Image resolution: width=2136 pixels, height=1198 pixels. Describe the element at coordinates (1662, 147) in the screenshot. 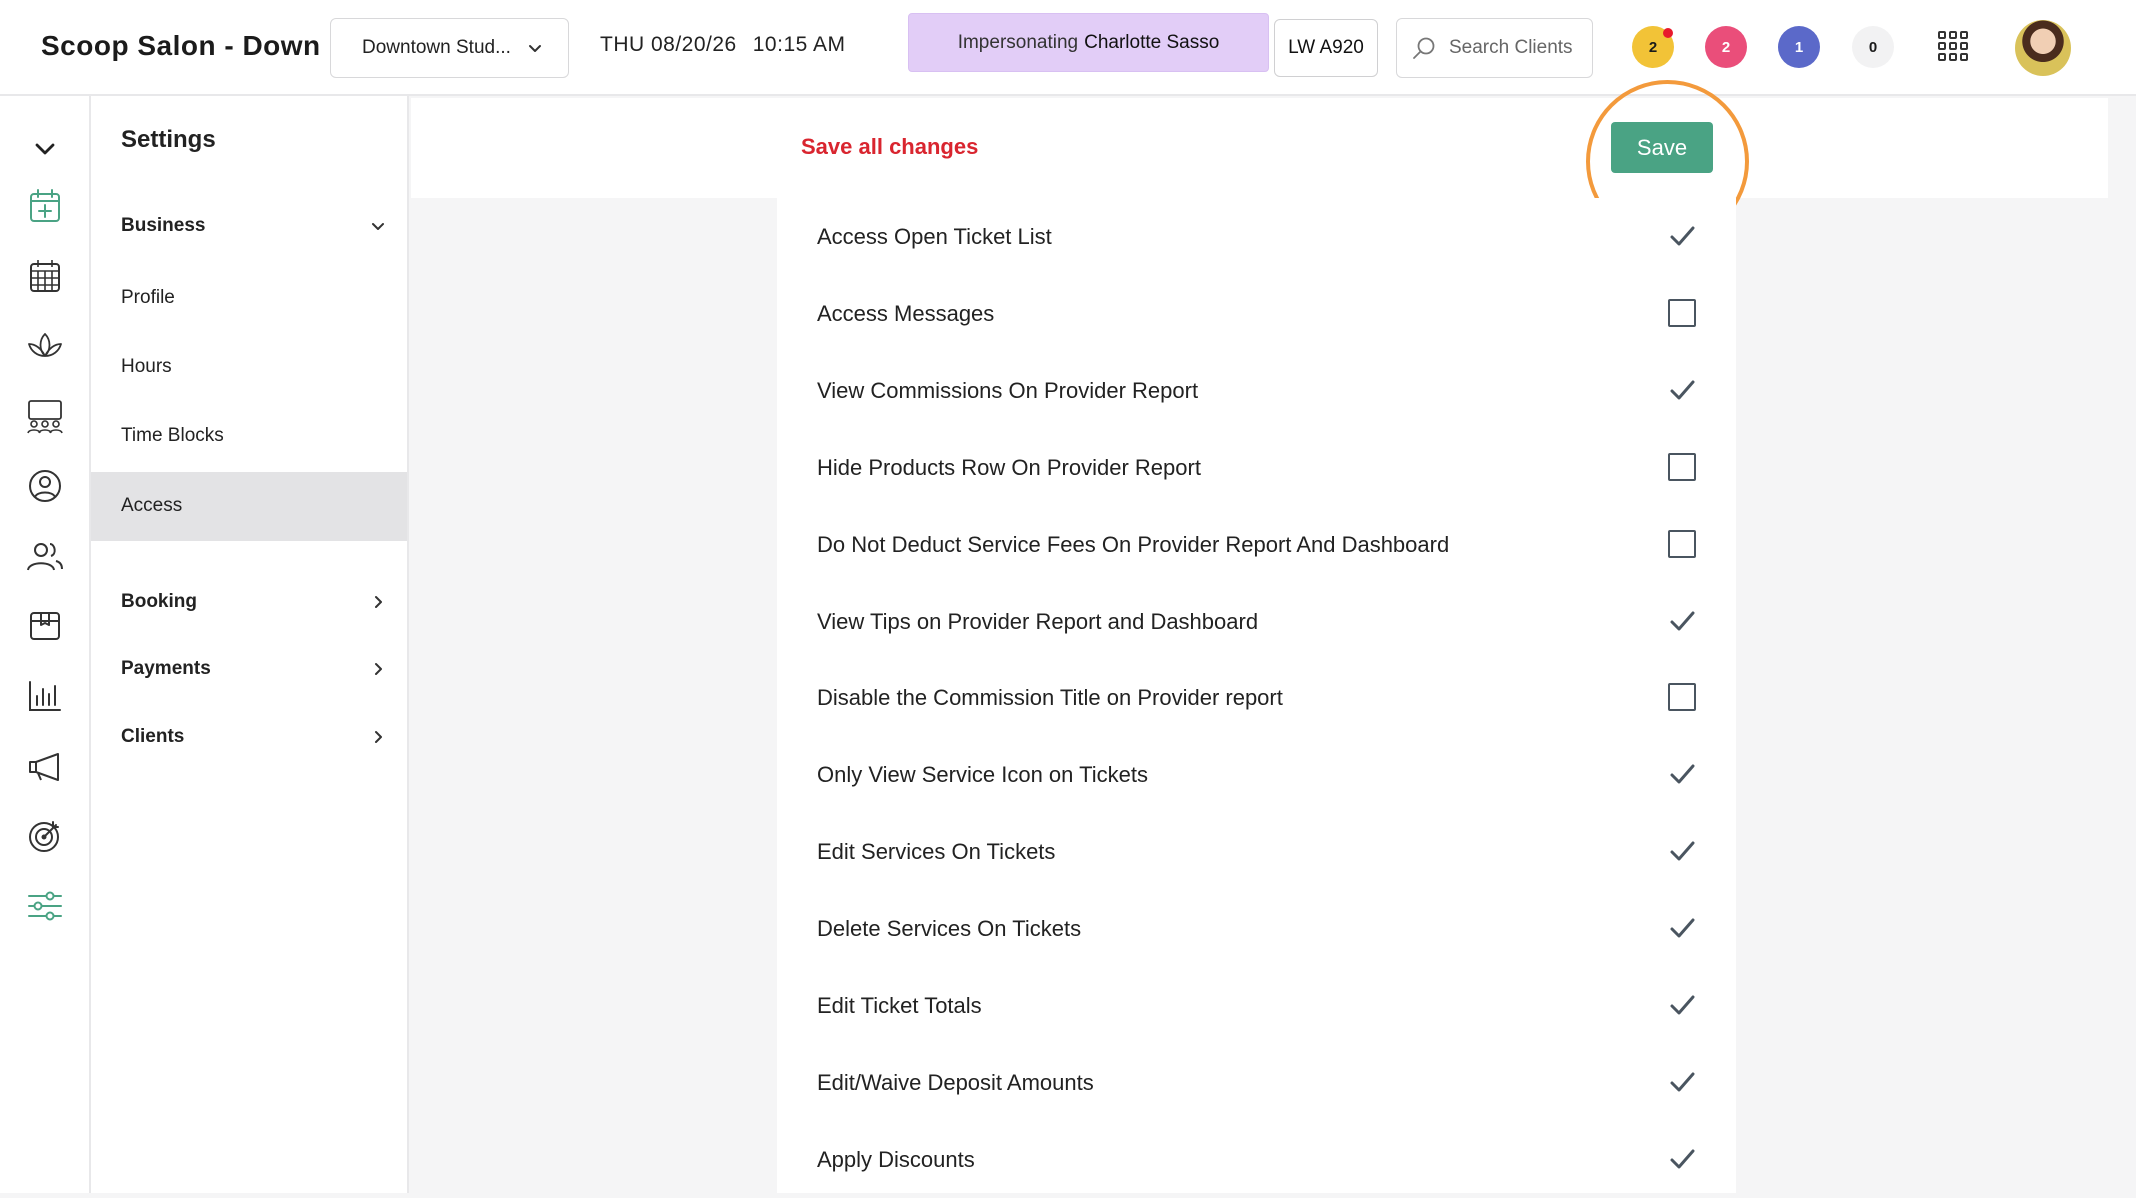

I see `save-button: Save` at that location.